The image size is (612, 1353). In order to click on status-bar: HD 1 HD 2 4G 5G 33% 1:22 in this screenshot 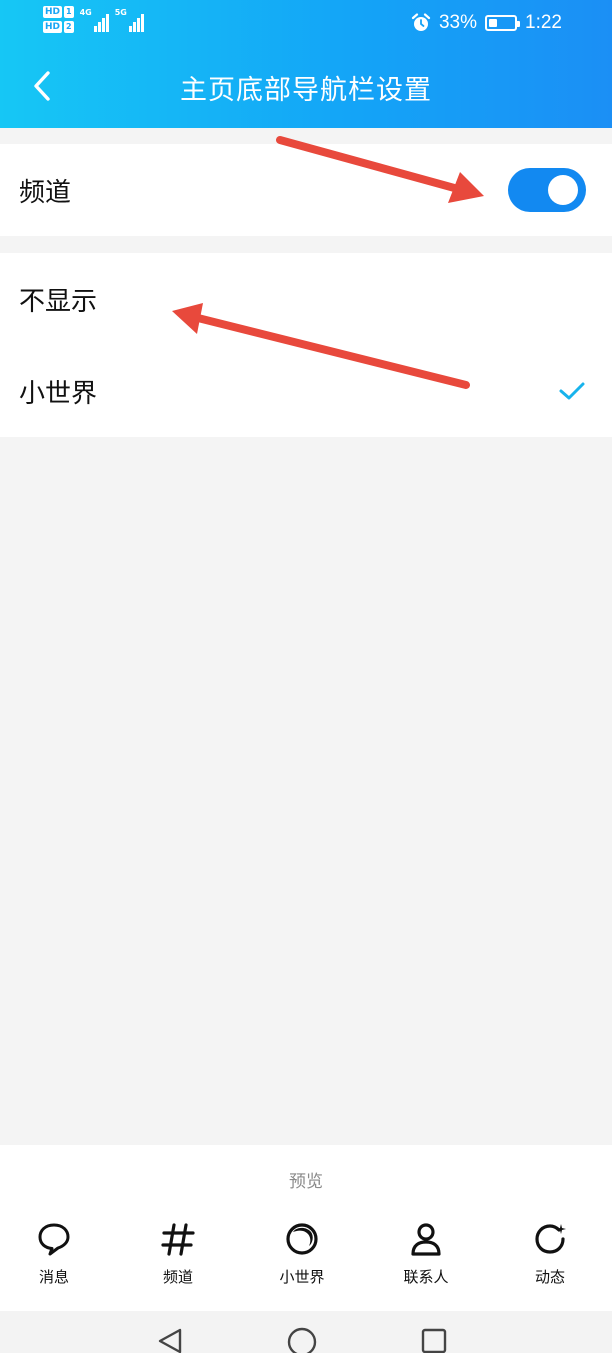, I will do `click(306, 23)`.